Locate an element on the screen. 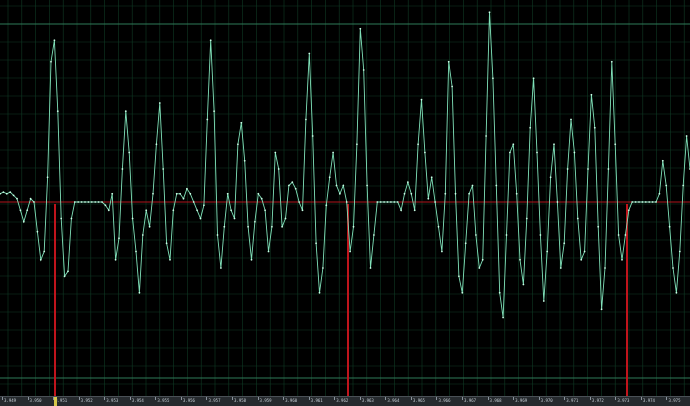  ruler-label: 3.961 is located at coordinates (316, 400).